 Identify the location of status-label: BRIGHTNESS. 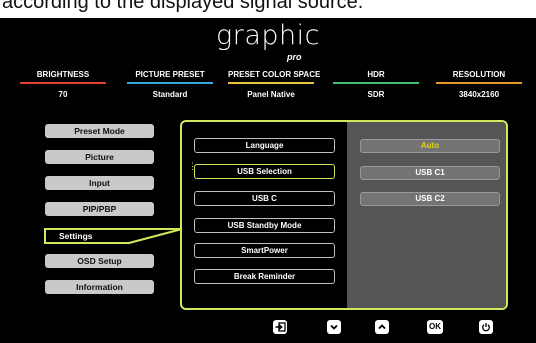
(63, 74).